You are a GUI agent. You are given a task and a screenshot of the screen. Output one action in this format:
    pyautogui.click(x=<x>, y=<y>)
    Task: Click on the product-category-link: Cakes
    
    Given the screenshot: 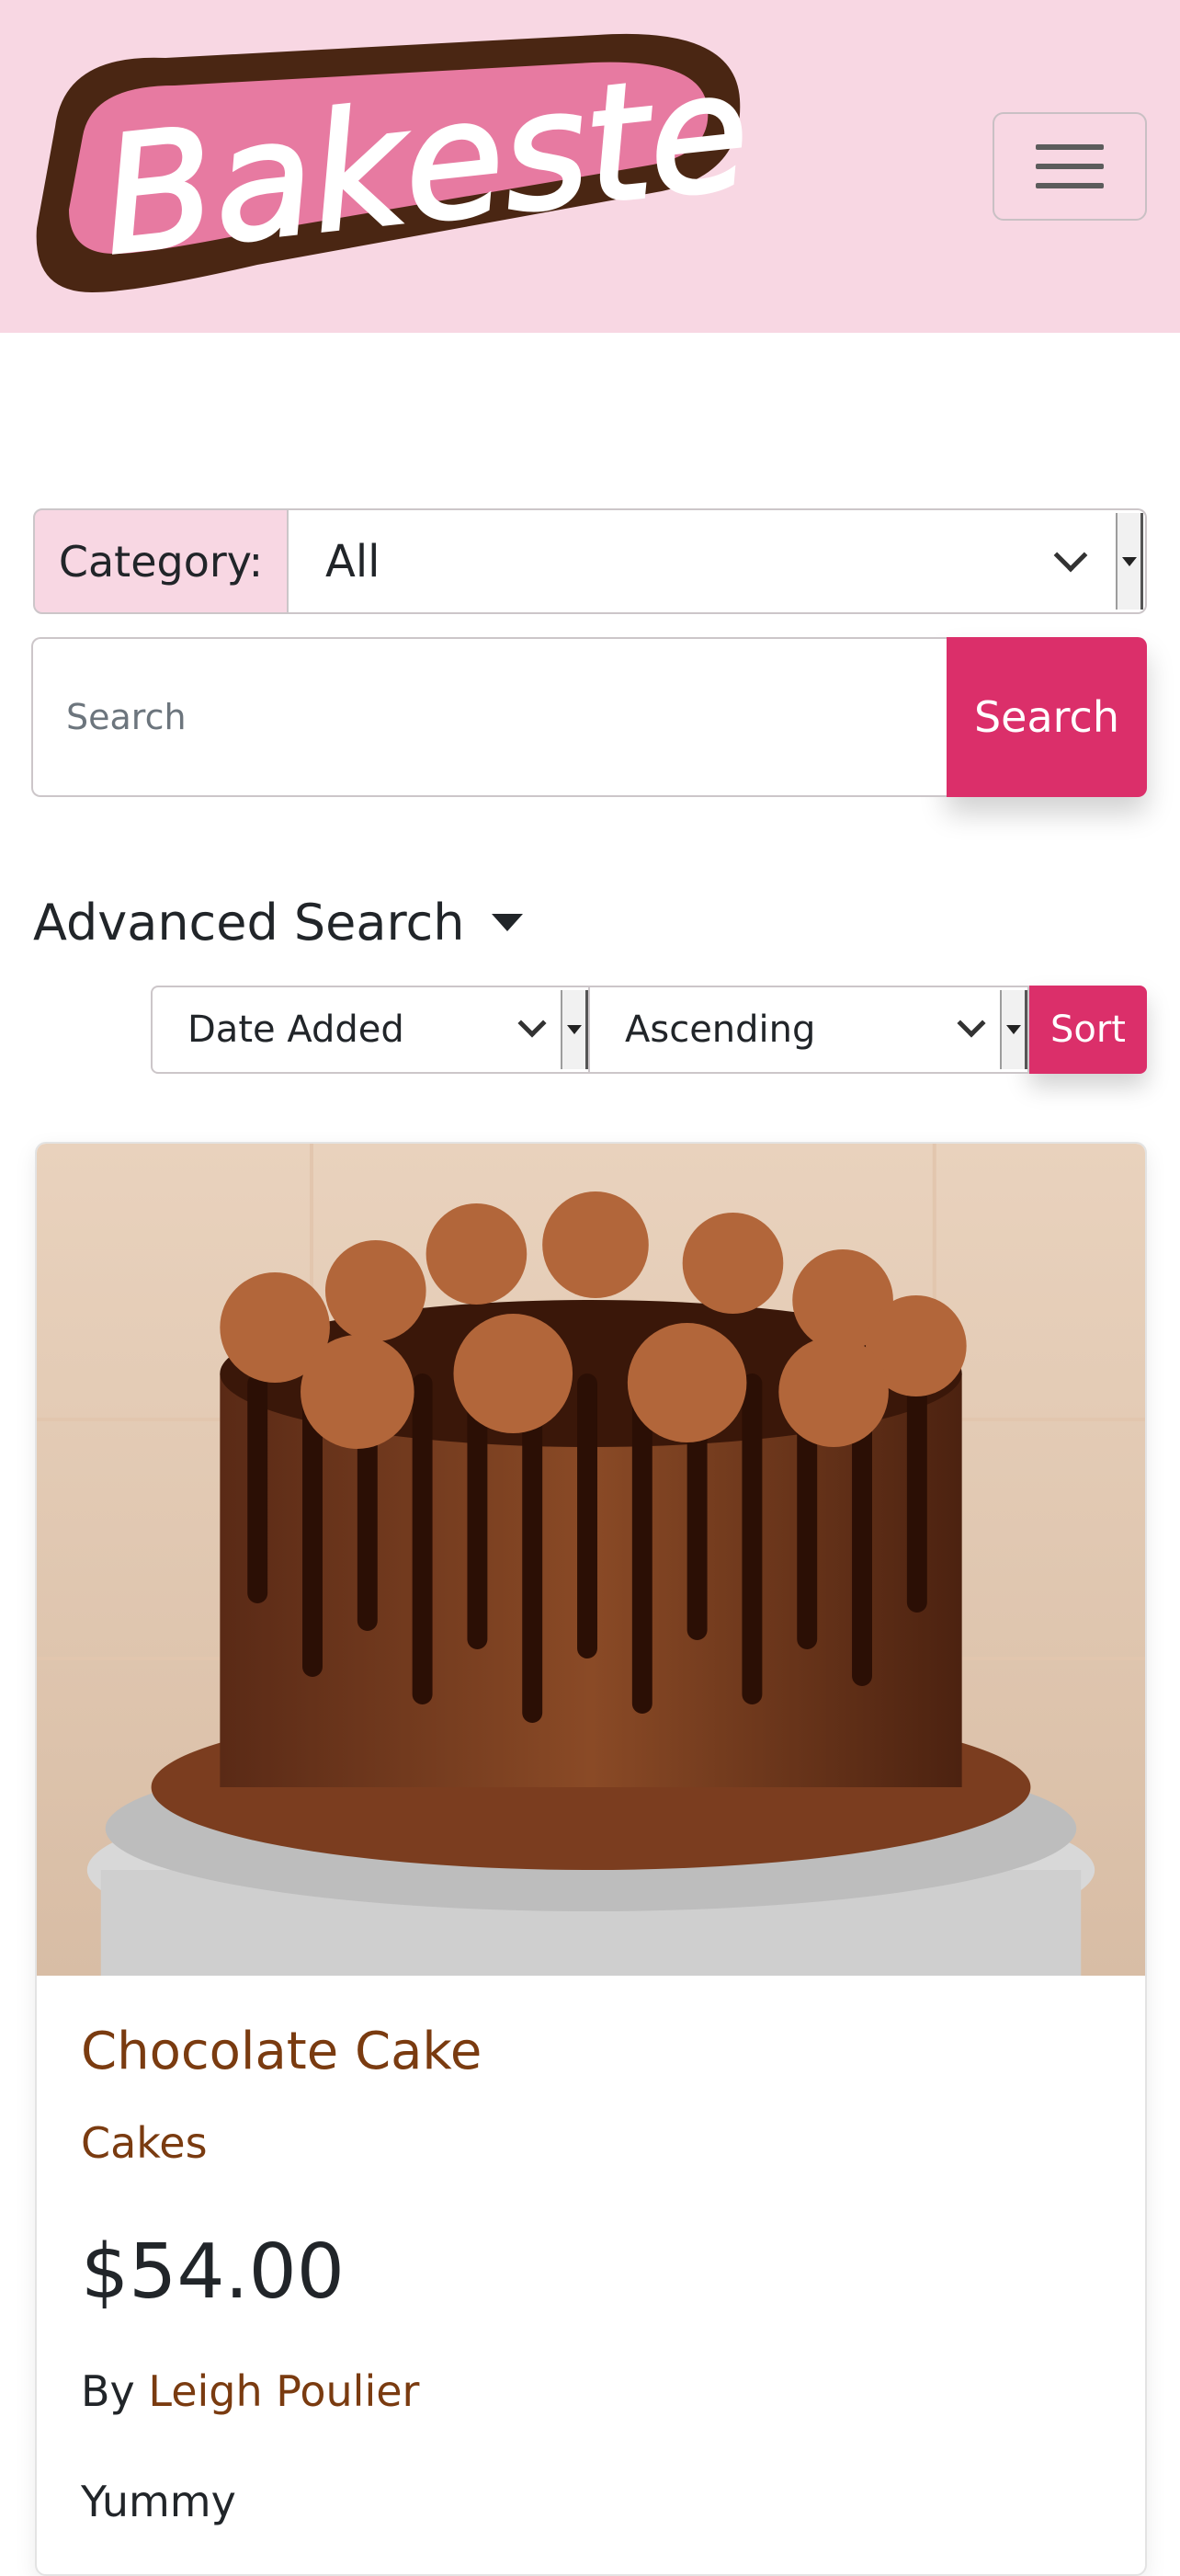 What is the action you would take?
    pyautogui.click(x=144, y=2143)
    